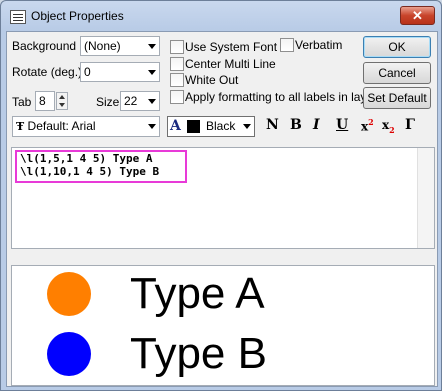 This screenshot has height=391, width=442. Describe the element at coordinates (62, 101) in the screenshot. I see `tab-spinner` at that location.